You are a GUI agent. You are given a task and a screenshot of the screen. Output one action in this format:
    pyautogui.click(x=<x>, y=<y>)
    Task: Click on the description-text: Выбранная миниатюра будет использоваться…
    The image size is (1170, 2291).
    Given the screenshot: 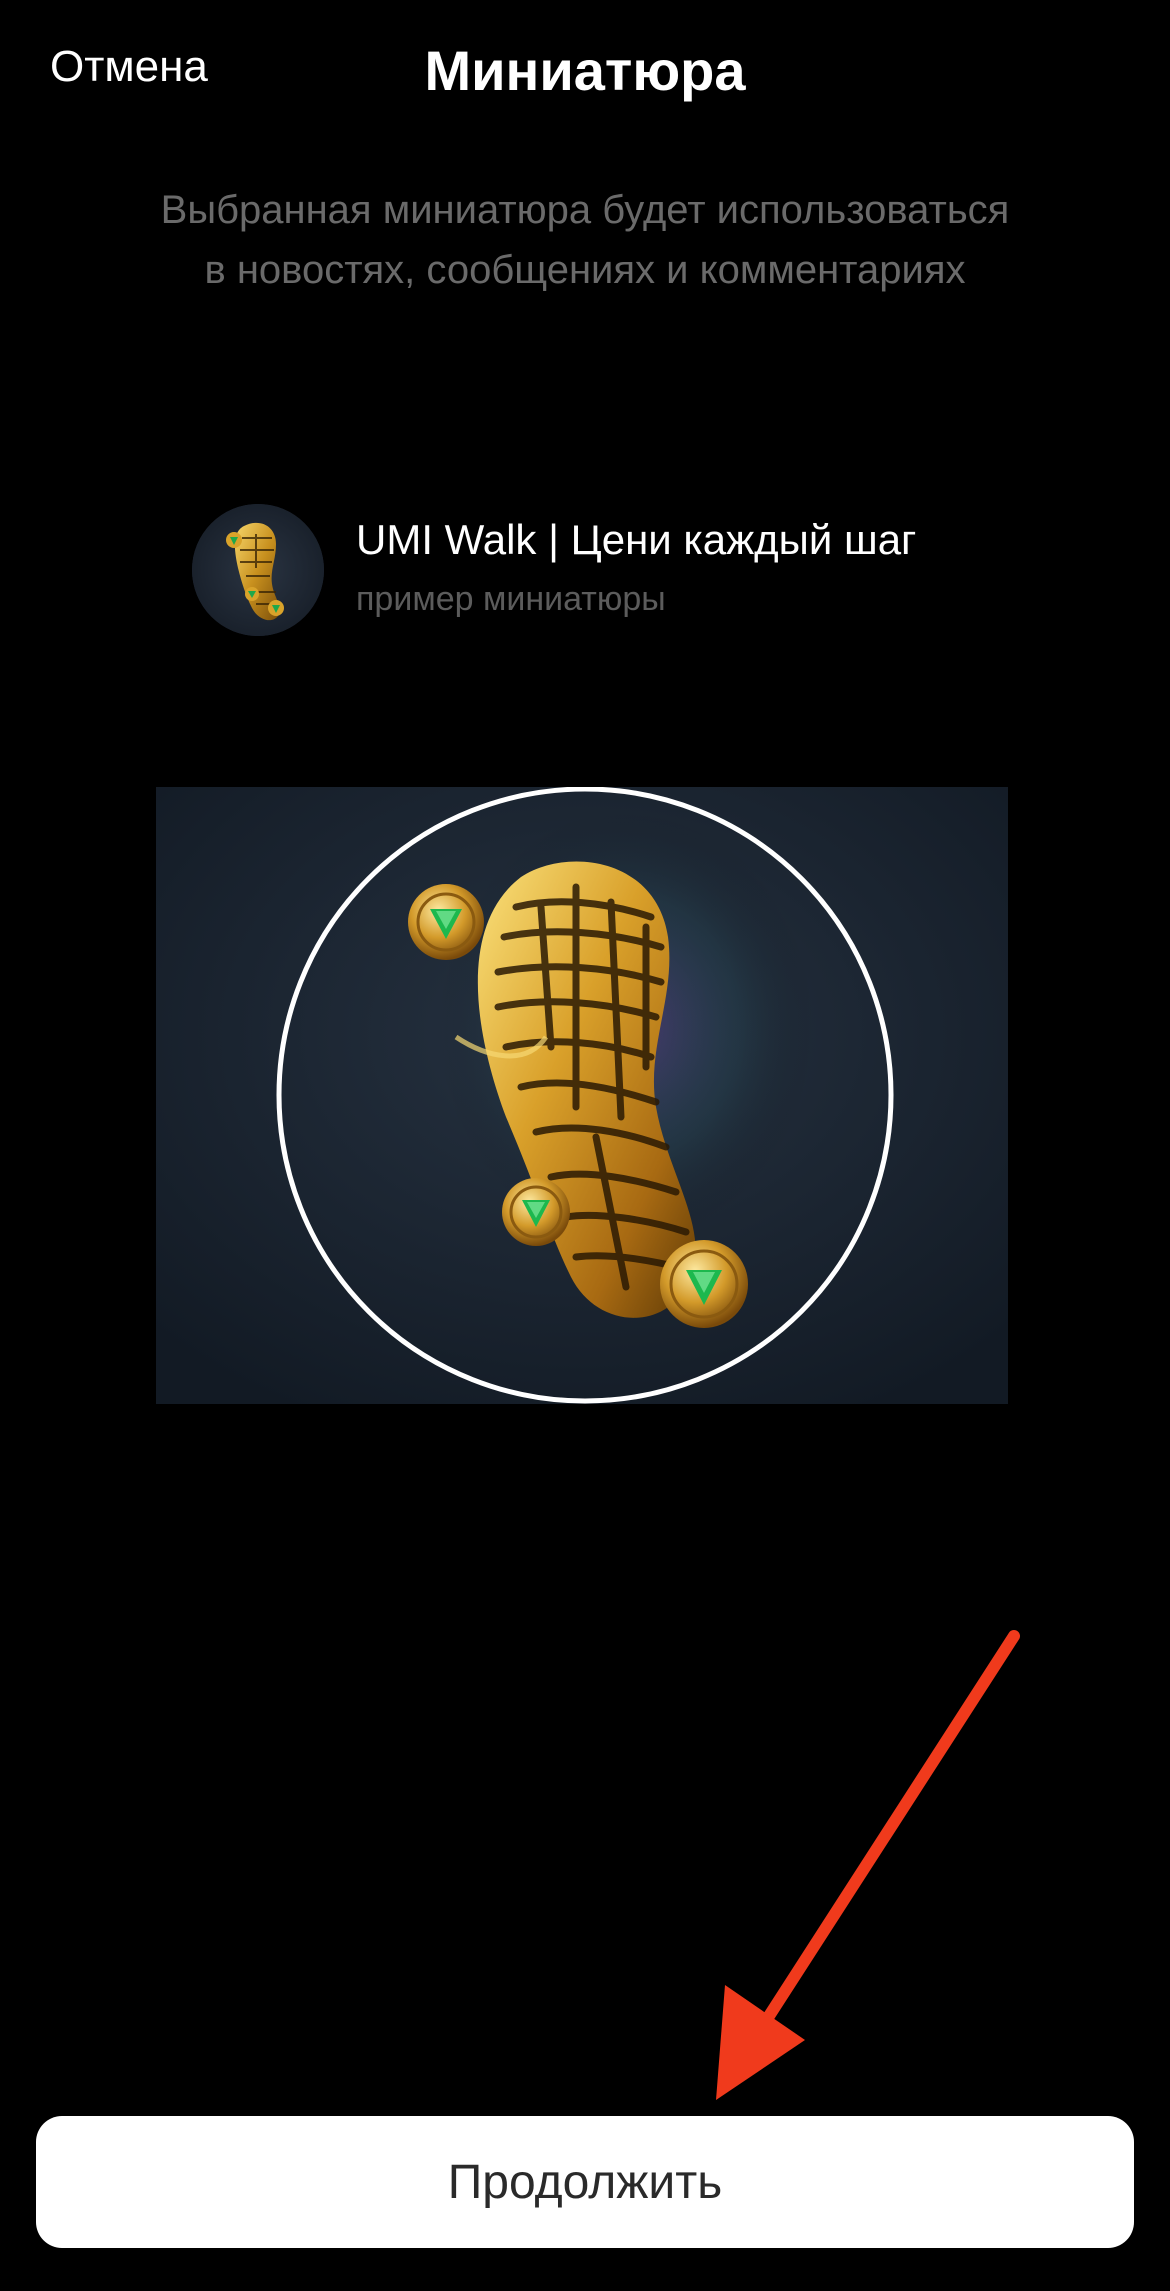 What is the action you would take?
    pyautogui.click(x=585, y=240)
    